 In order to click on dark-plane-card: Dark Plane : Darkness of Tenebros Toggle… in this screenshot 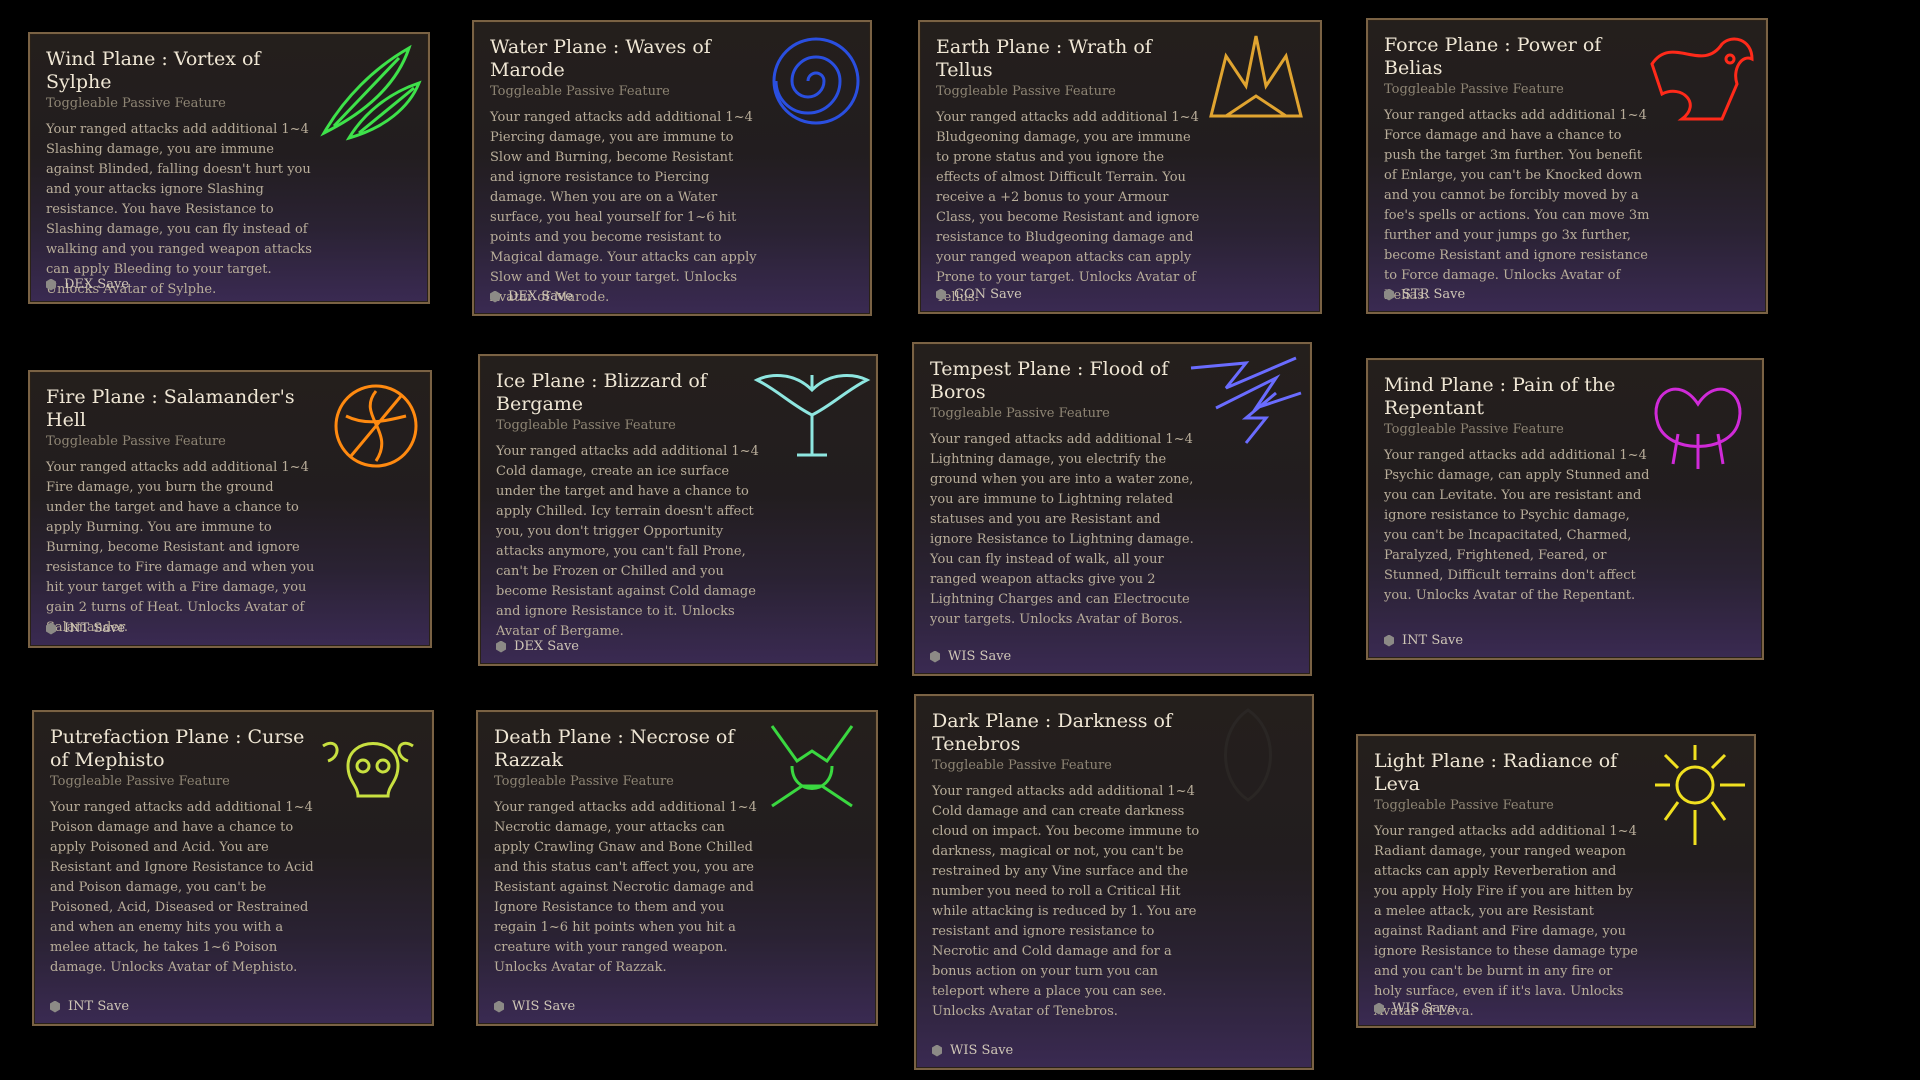, I will do `click(1114, 882)`.